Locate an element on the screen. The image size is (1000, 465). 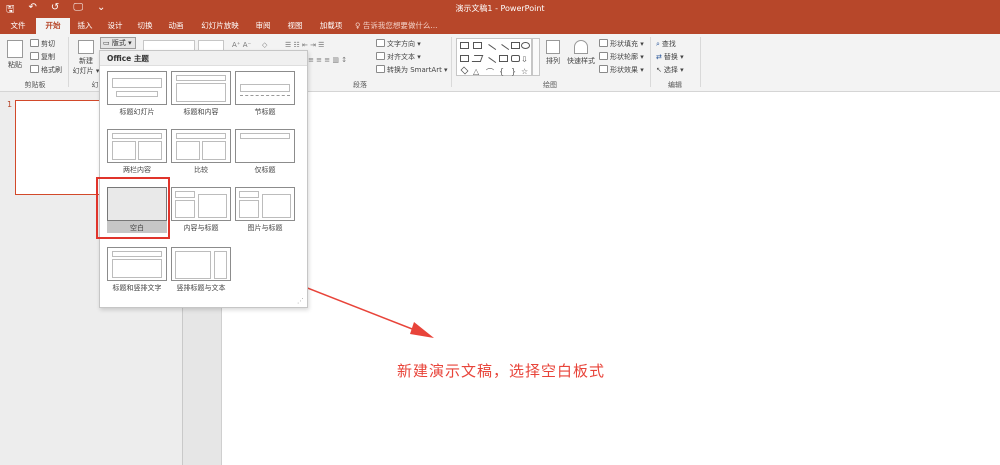
clear-format-icon: ◇ is located at coordinates (264, 45).